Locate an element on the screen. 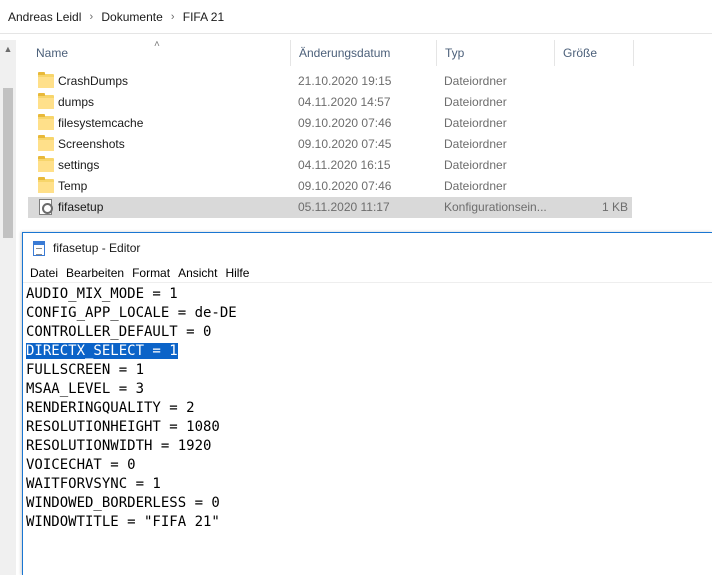  text-line: WINDOWED_BORDERLESS = 0 is located at coordinates (123, 503).